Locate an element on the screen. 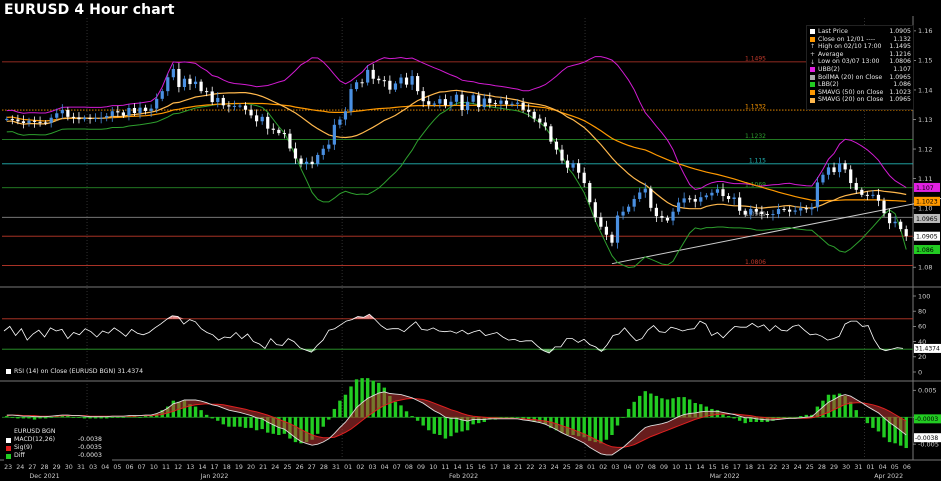 The height and width of the screenshot is (481, 941). x-tick-label-56: 11 is located at coordinates (688, 467).